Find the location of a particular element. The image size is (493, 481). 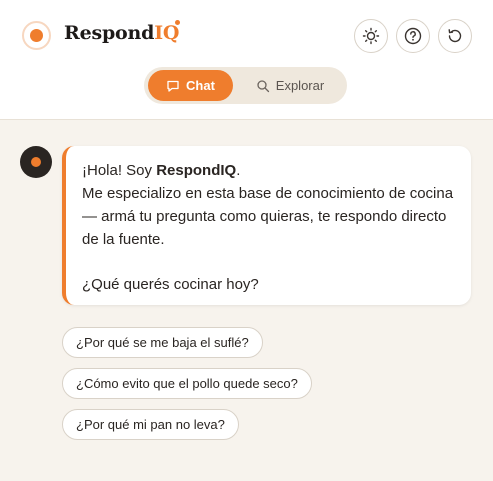

help-icon is located at coordinates (413, 36).